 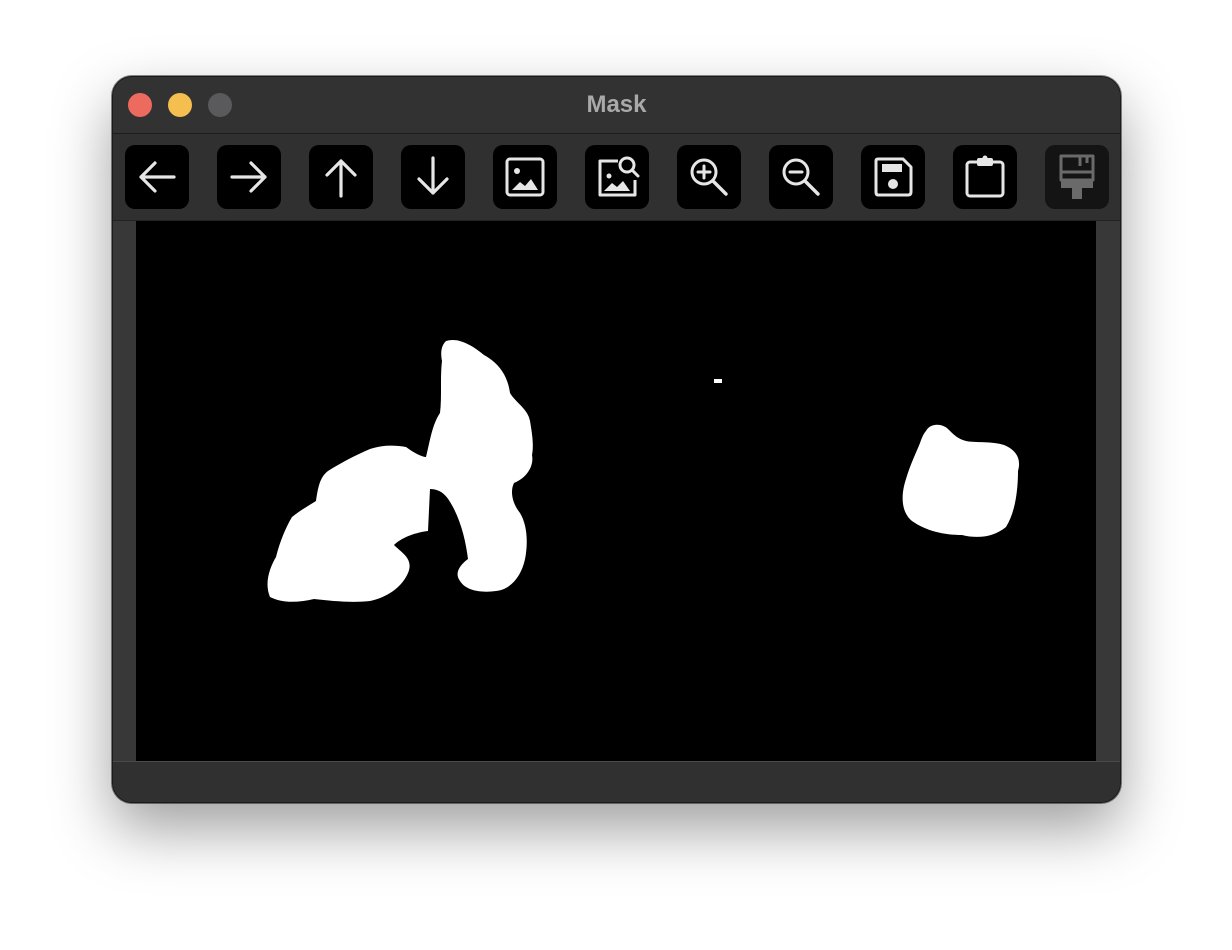 I want to click on down-button, so click(x=433, y=177).